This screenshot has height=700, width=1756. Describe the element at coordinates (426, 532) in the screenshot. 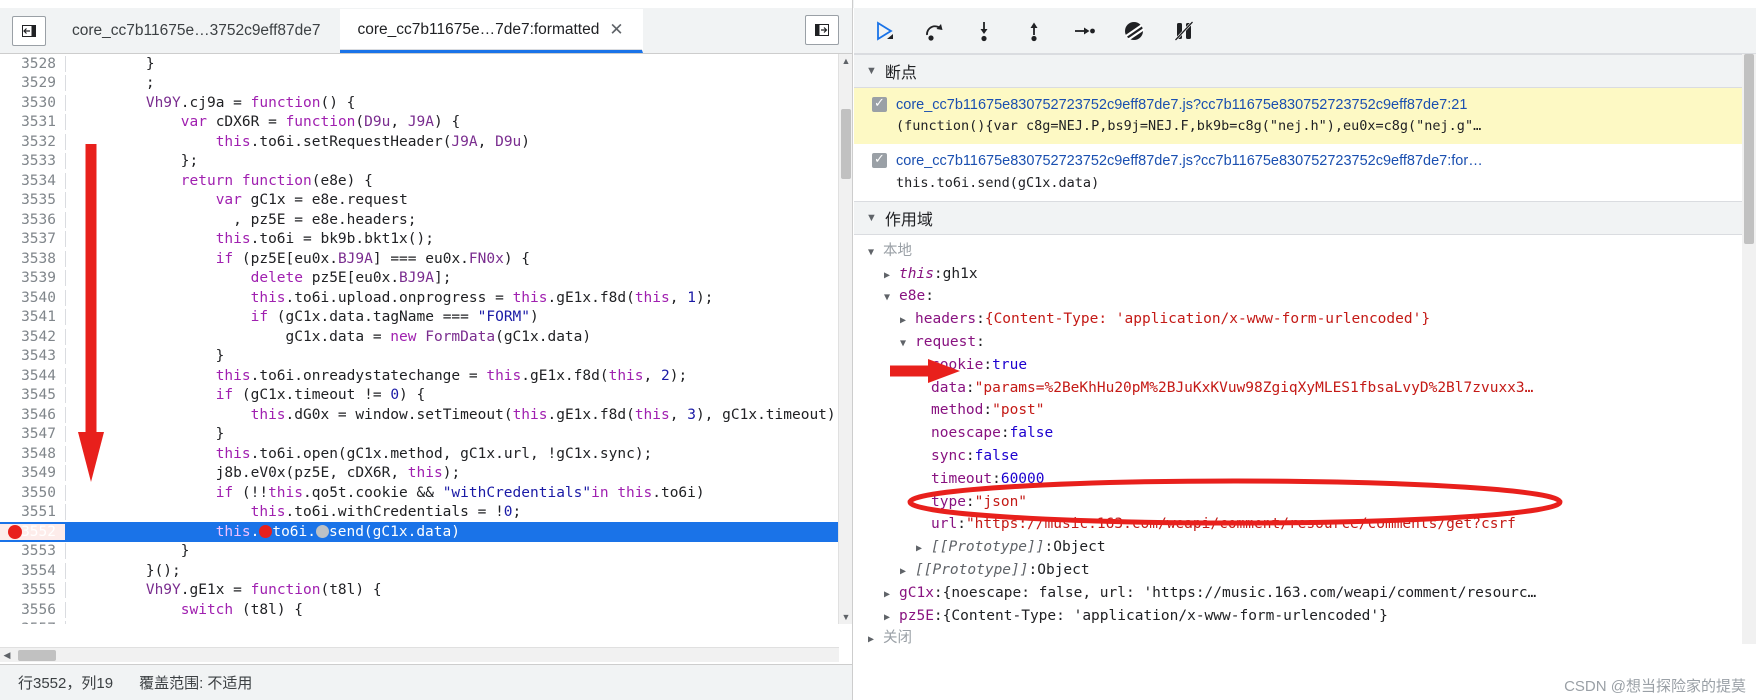

I see `code-line-active: 3552 this. to6i. send(gC1x.data)` at that location.